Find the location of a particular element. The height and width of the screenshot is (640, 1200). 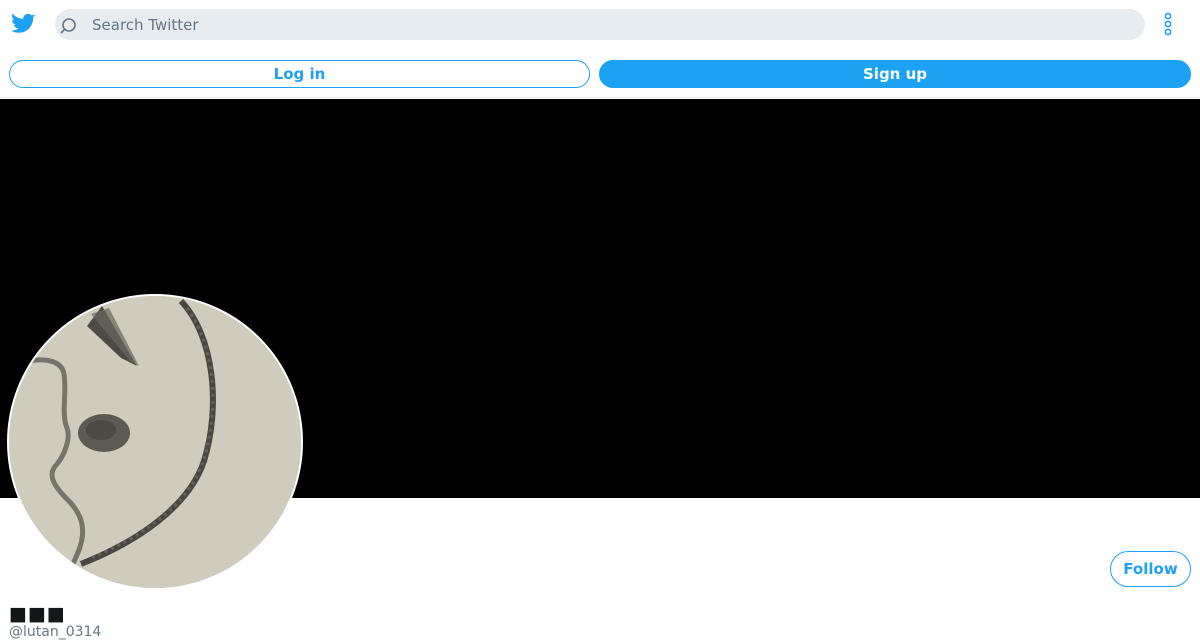

twitter-bird-icon is located at coordinates (23, 23).